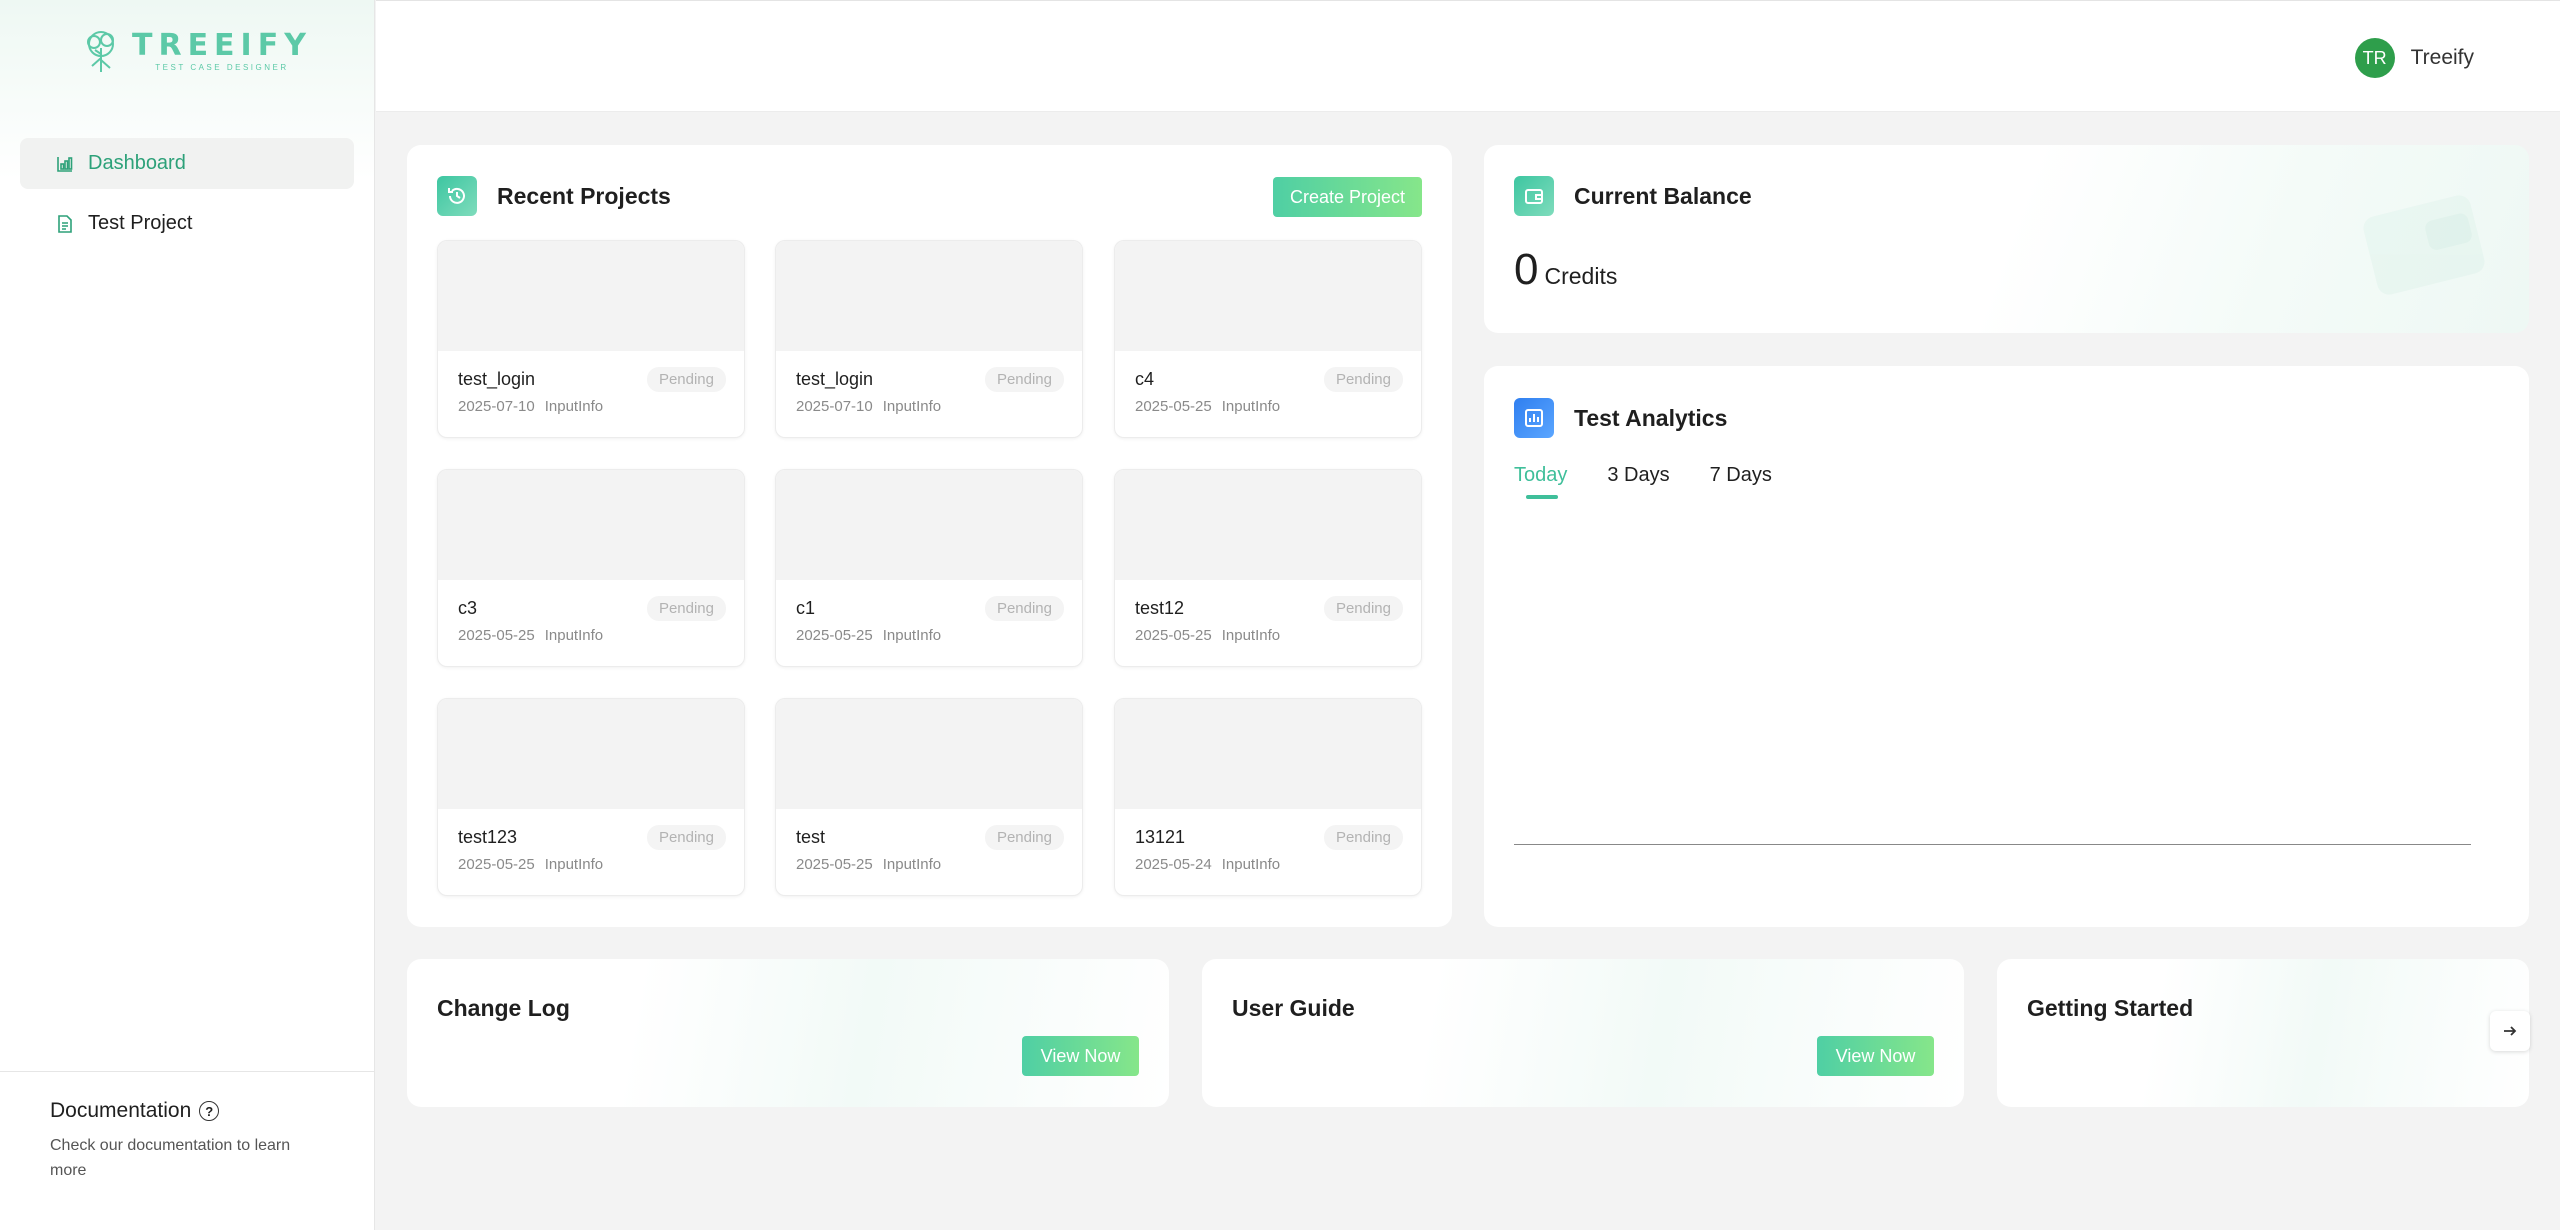  I want to click on tab-7-days: 7 Days, so click(1741, 481).